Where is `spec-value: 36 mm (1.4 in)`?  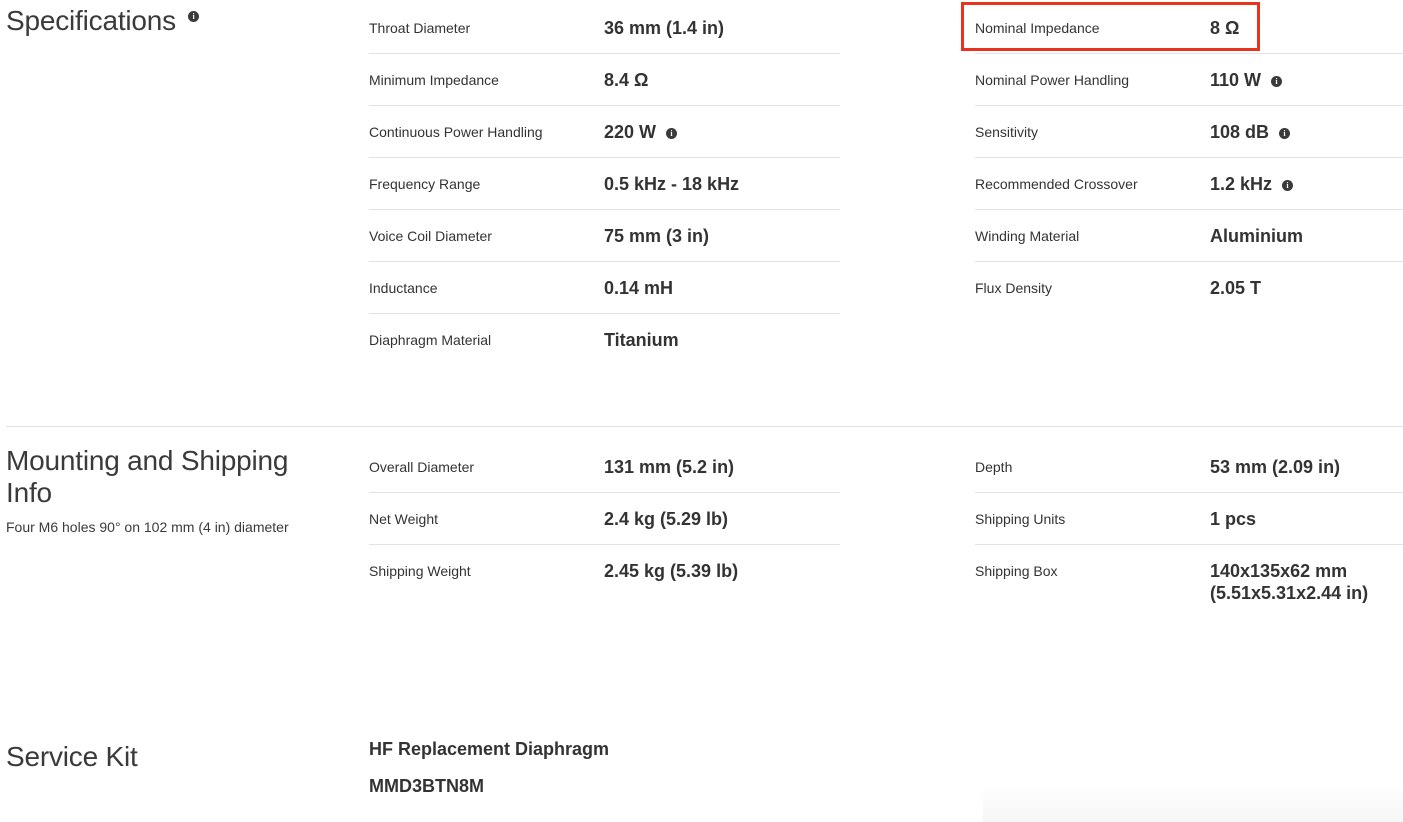
spec-value: 36 mm (1.4 in) is located at coordinates (664, 28).